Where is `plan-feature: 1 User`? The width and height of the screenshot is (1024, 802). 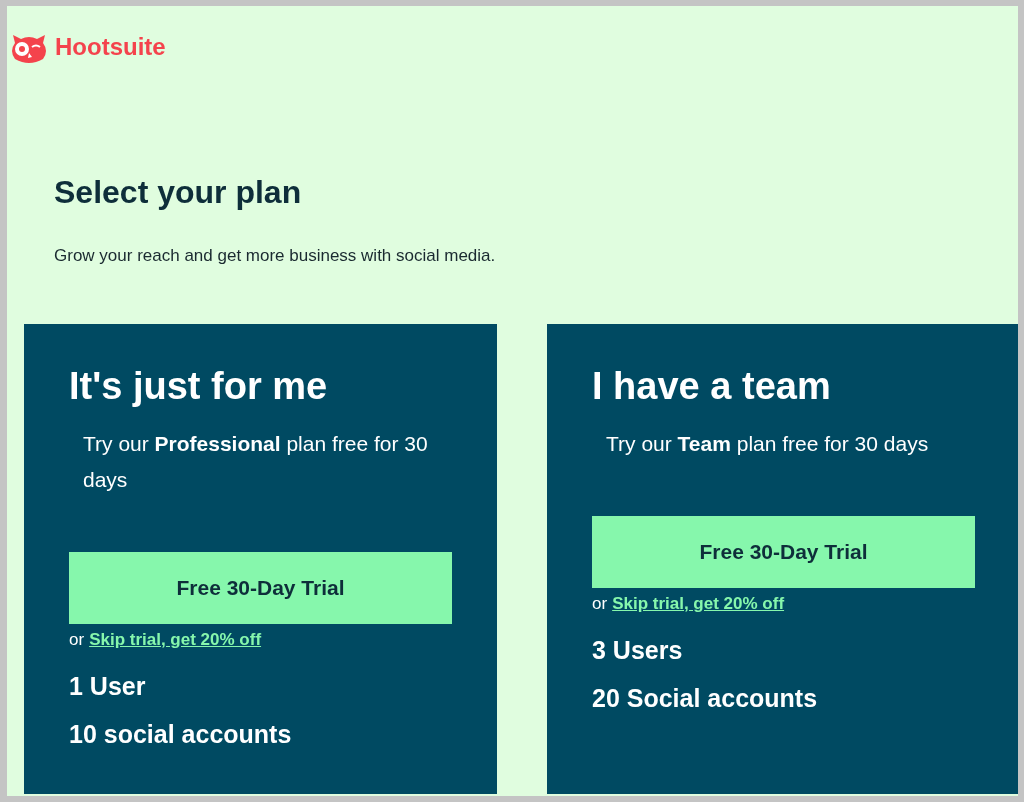
plan-feature: 1 User is located at coordinates (108, 686).